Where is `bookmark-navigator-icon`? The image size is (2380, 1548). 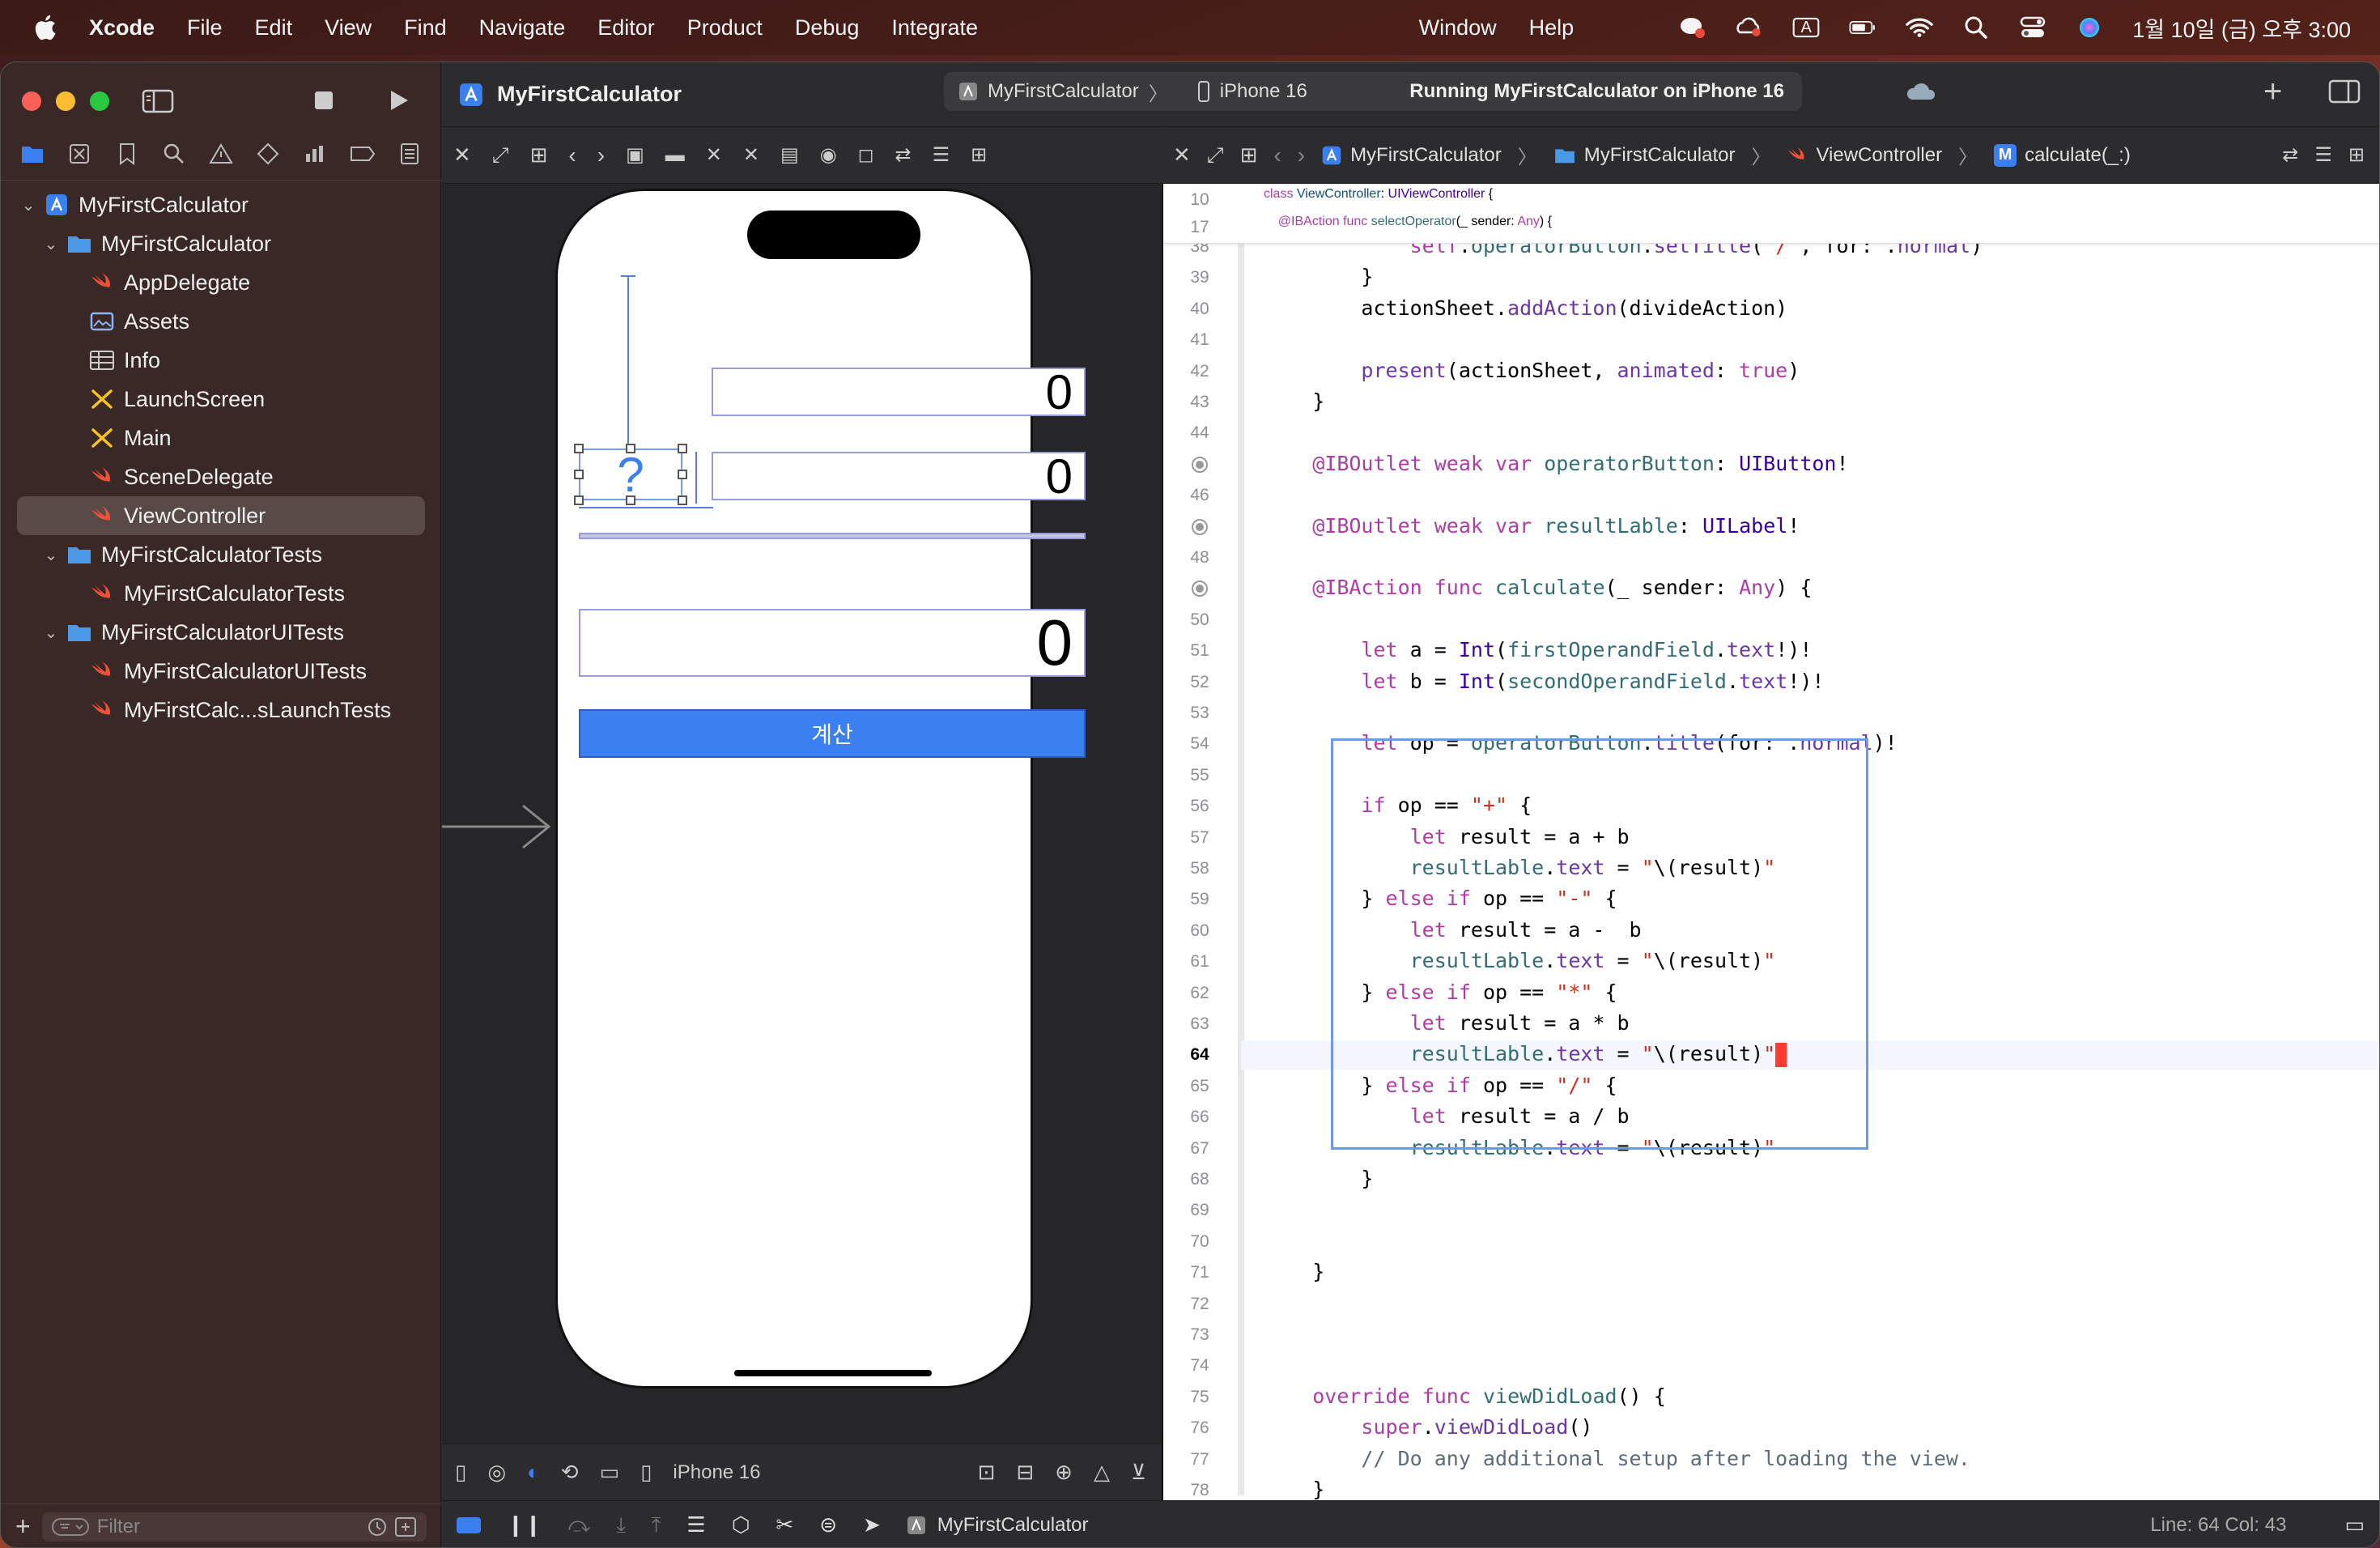
bookmark-navigator-icon is located at coordinates (127, 154).